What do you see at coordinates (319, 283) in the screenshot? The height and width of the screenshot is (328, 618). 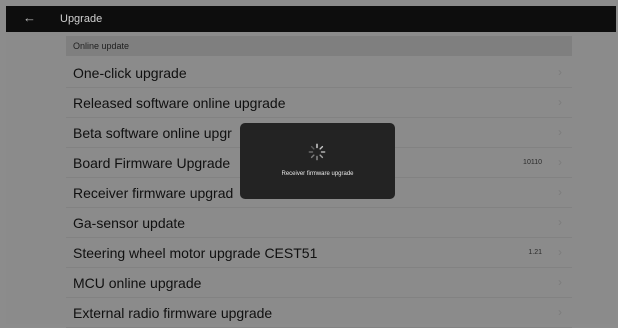 I see `list-item-mcu-online-upgrade: MCU online upgrade ›` at bounding box center [319, 283].